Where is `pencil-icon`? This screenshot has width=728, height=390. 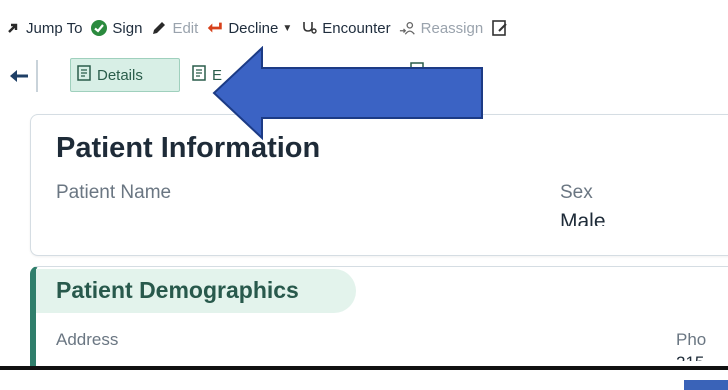 pencil-icon is located at coordinates (159, 28).